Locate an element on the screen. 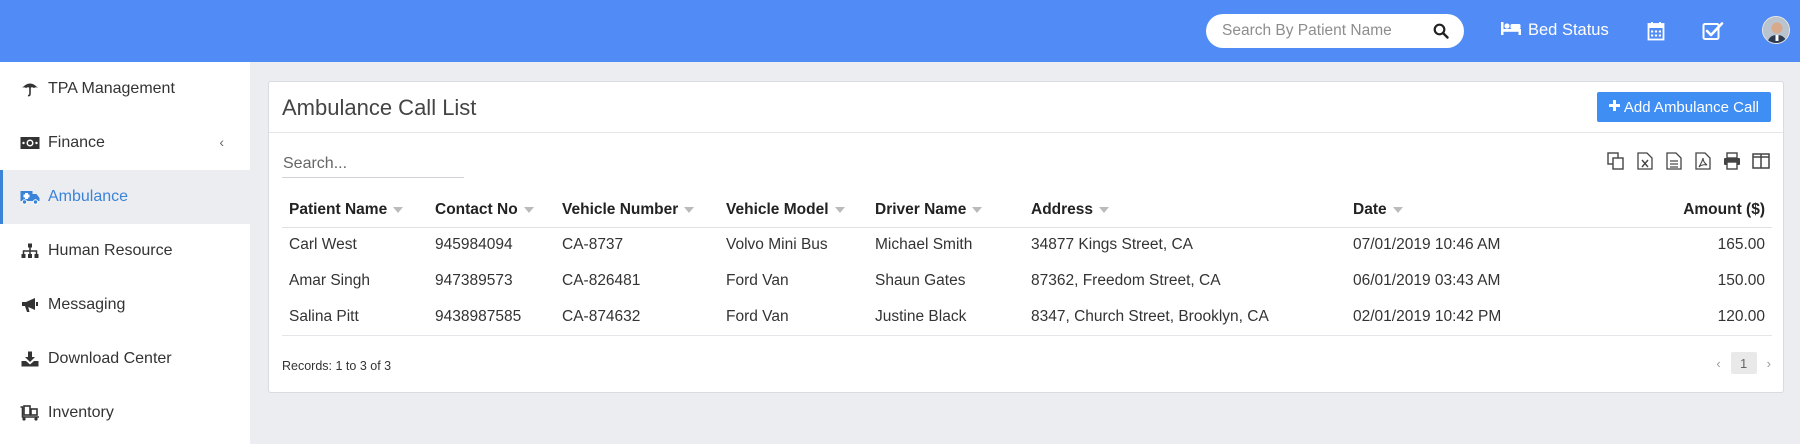  sidebar-item-finance: Finance ‹ is located at coordinates (125, 143).